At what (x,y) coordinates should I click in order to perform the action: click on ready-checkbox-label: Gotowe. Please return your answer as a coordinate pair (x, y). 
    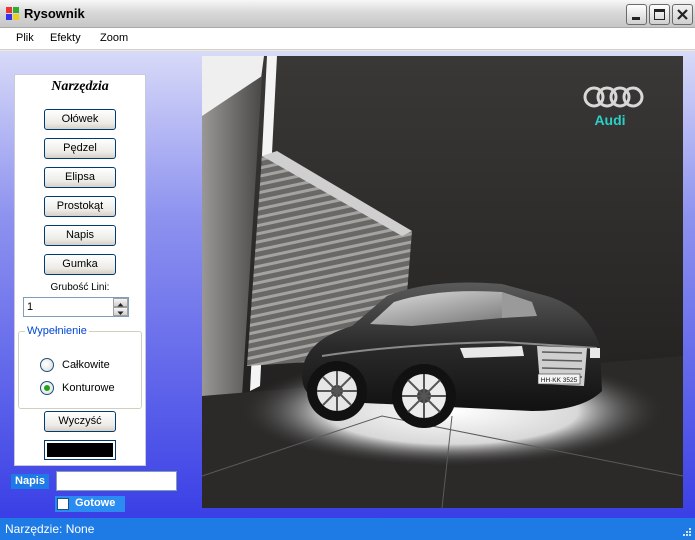
    Looking at the image, I should click on (95, 503).